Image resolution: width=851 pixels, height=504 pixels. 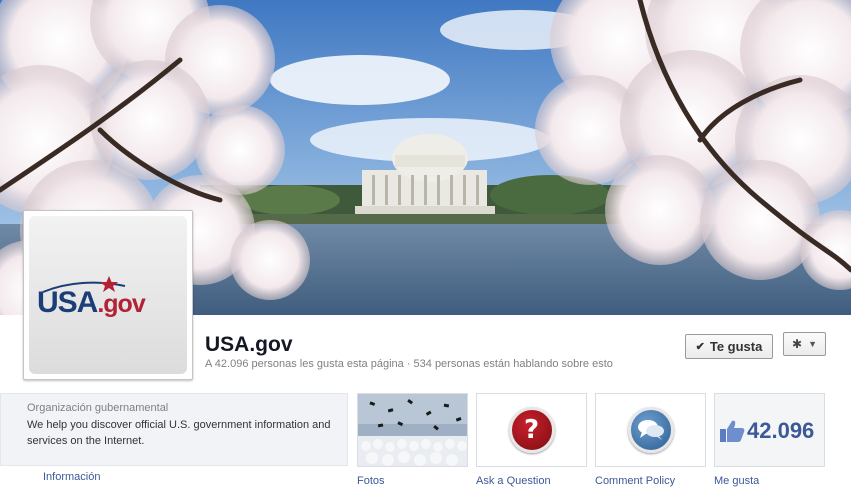 I want to click on app-tile-ask-question: ?, so click(x=531, y=430).